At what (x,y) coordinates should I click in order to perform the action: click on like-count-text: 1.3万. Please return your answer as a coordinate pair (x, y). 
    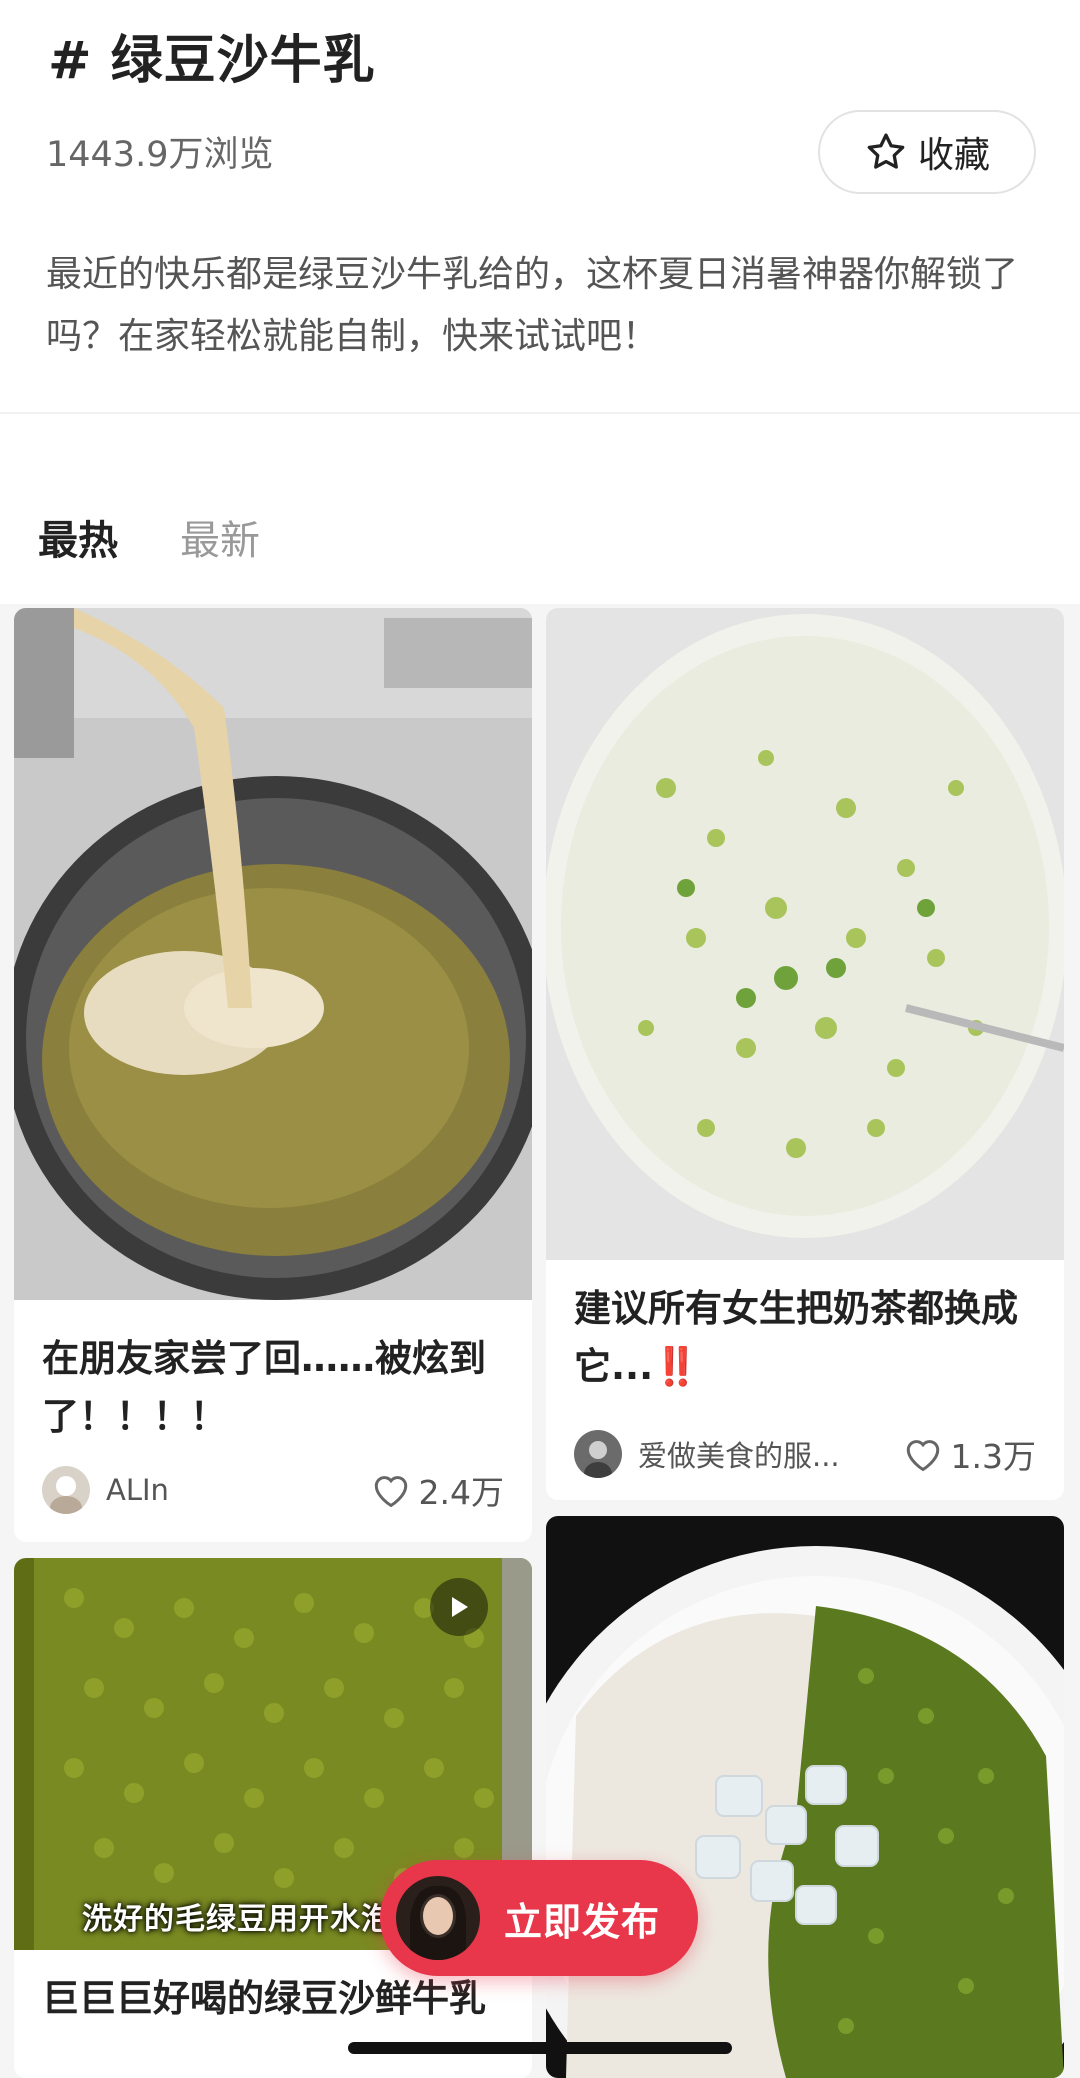
    Looking at the image, I should click on (993, 1456).